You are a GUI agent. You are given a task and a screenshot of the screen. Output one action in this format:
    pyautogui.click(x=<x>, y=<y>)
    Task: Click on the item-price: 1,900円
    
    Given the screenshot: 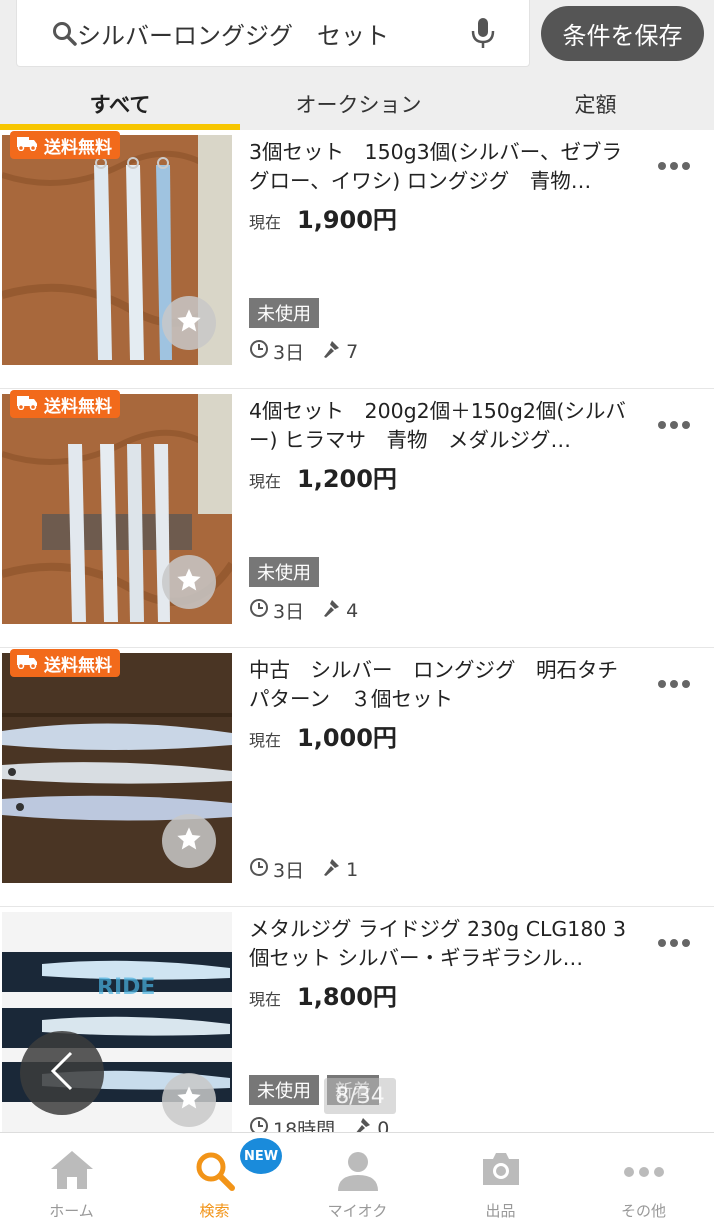 What is the action you would take?
    pyautogui.click(x=347, y=220)
    